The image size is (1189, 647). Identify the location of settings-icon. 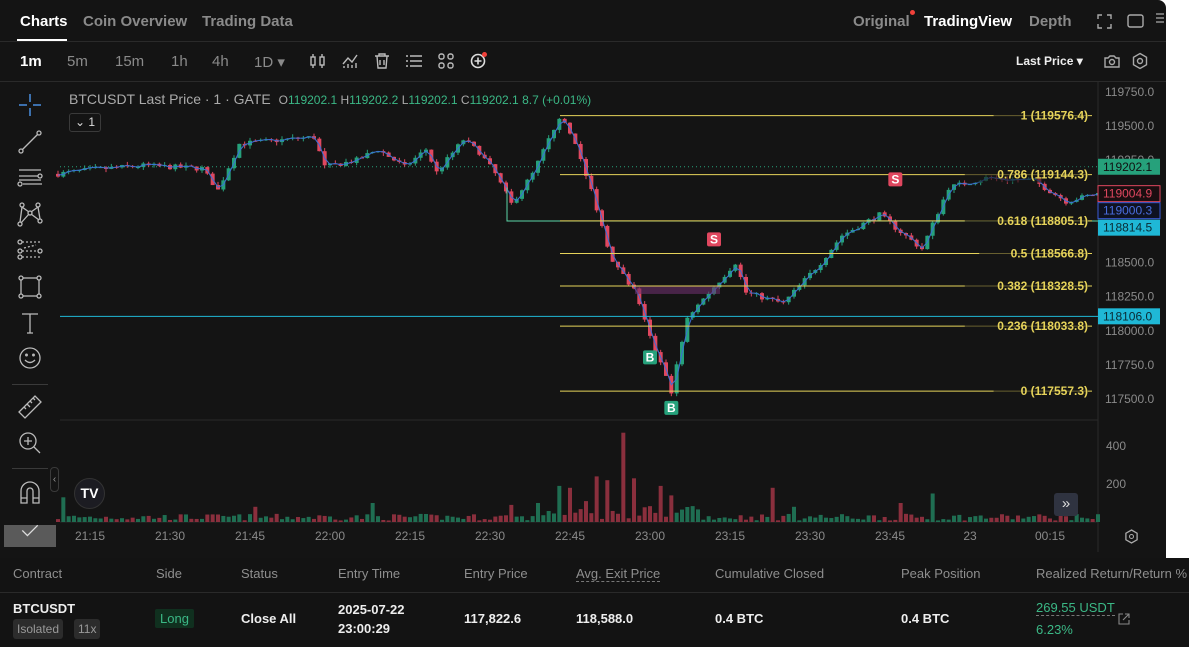
(1140, 61).